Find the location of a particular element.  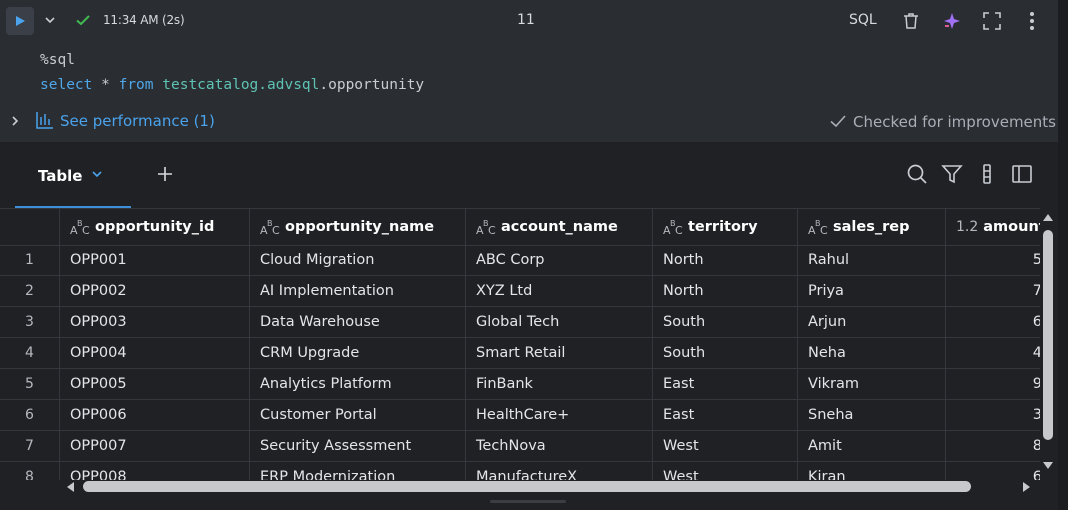

table-cell-sales-rep: Amit is located at coordinates (872, 446).